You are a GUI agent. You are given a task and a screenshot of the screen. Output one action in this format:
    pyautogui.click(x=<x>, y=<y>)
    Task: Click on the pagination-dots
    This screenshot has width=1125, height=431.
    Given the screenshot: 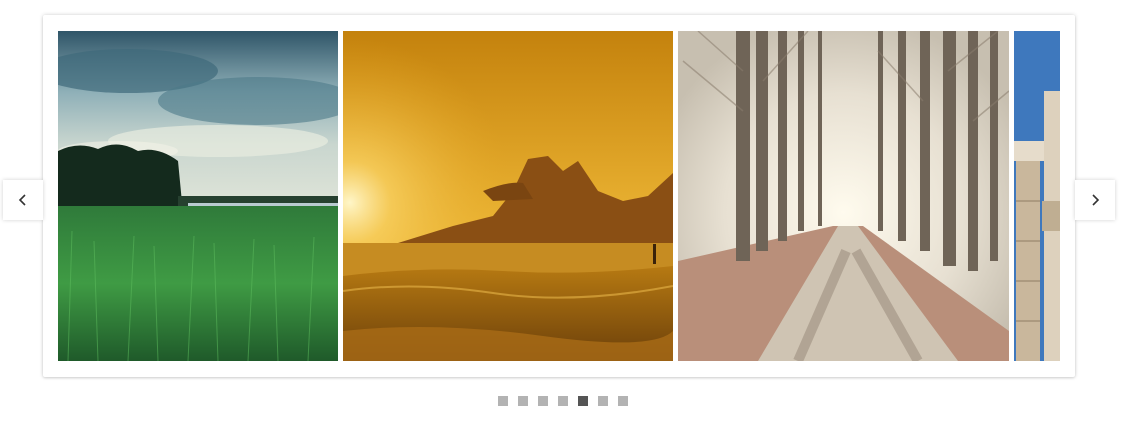 What is the action you would take?
    pyautogui.click(x=562, y=401)
    